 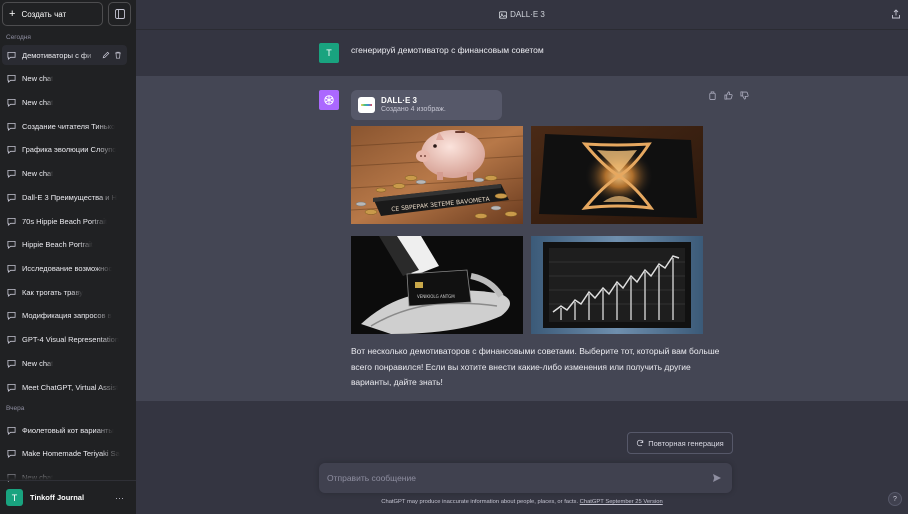 What do you see at coordinates (70, 339) in the screenshot?
I see `sidebar-chat-label: GPT-4 Visual Representation` at bounding box center [70, 339].